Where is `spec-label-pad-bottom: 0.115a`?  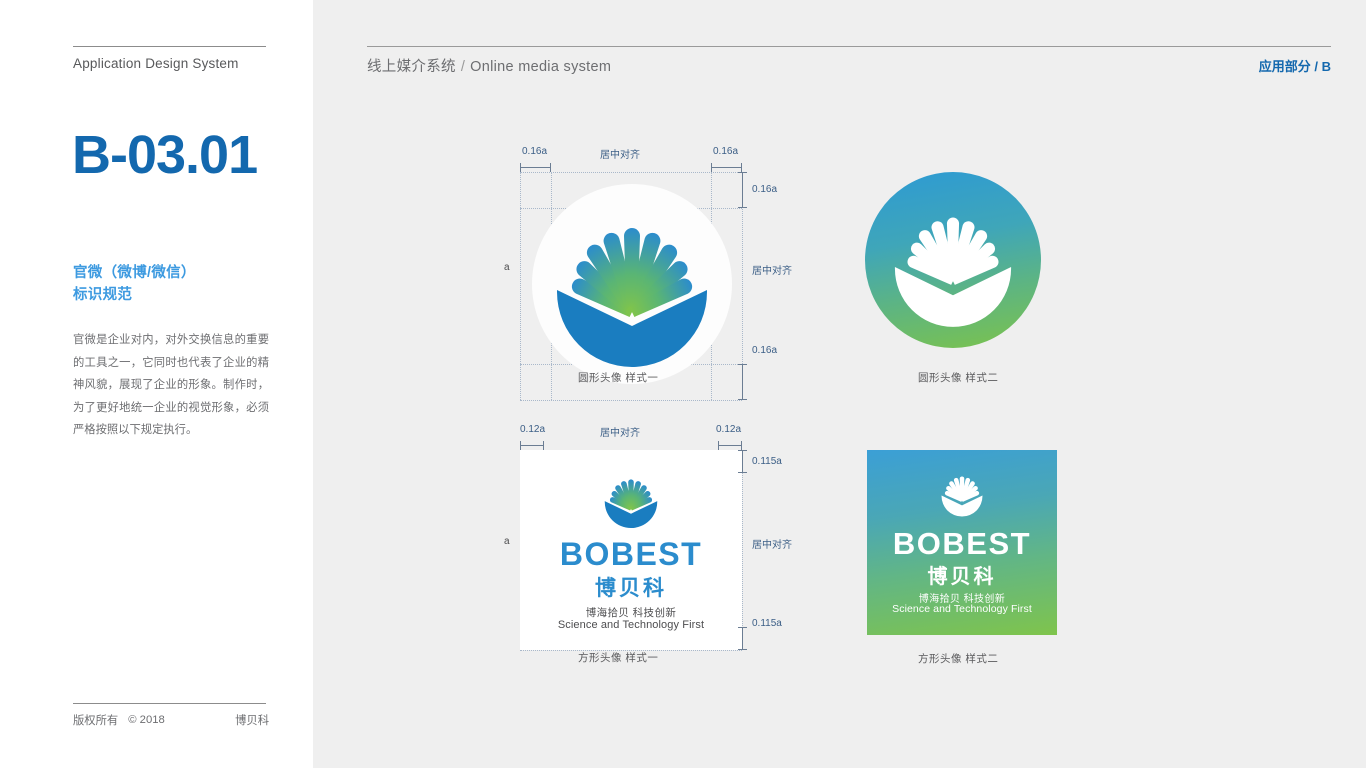
spec-label-pad-bottom: 0.115a is located at coordinates (767, 623).